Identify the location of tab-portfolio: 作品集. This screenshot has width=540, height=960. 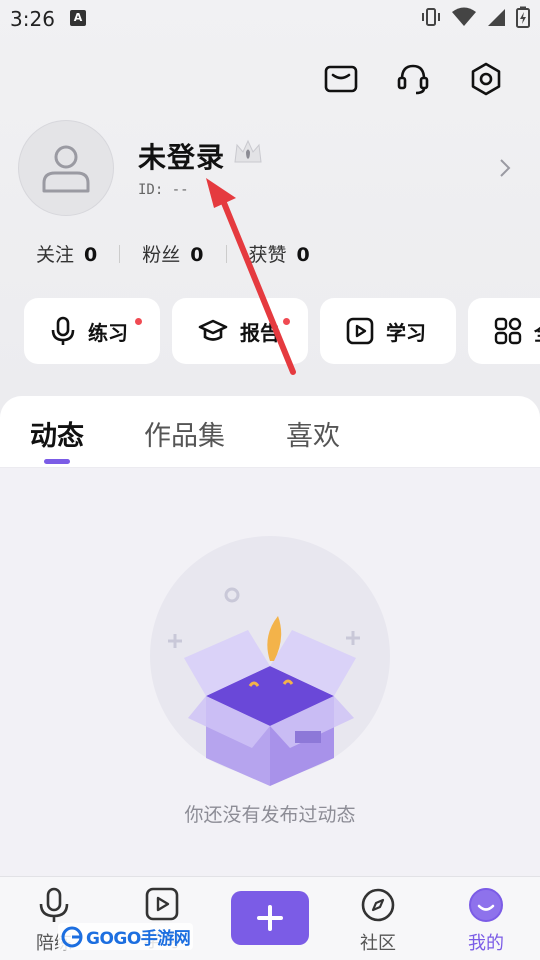
(184, 433).